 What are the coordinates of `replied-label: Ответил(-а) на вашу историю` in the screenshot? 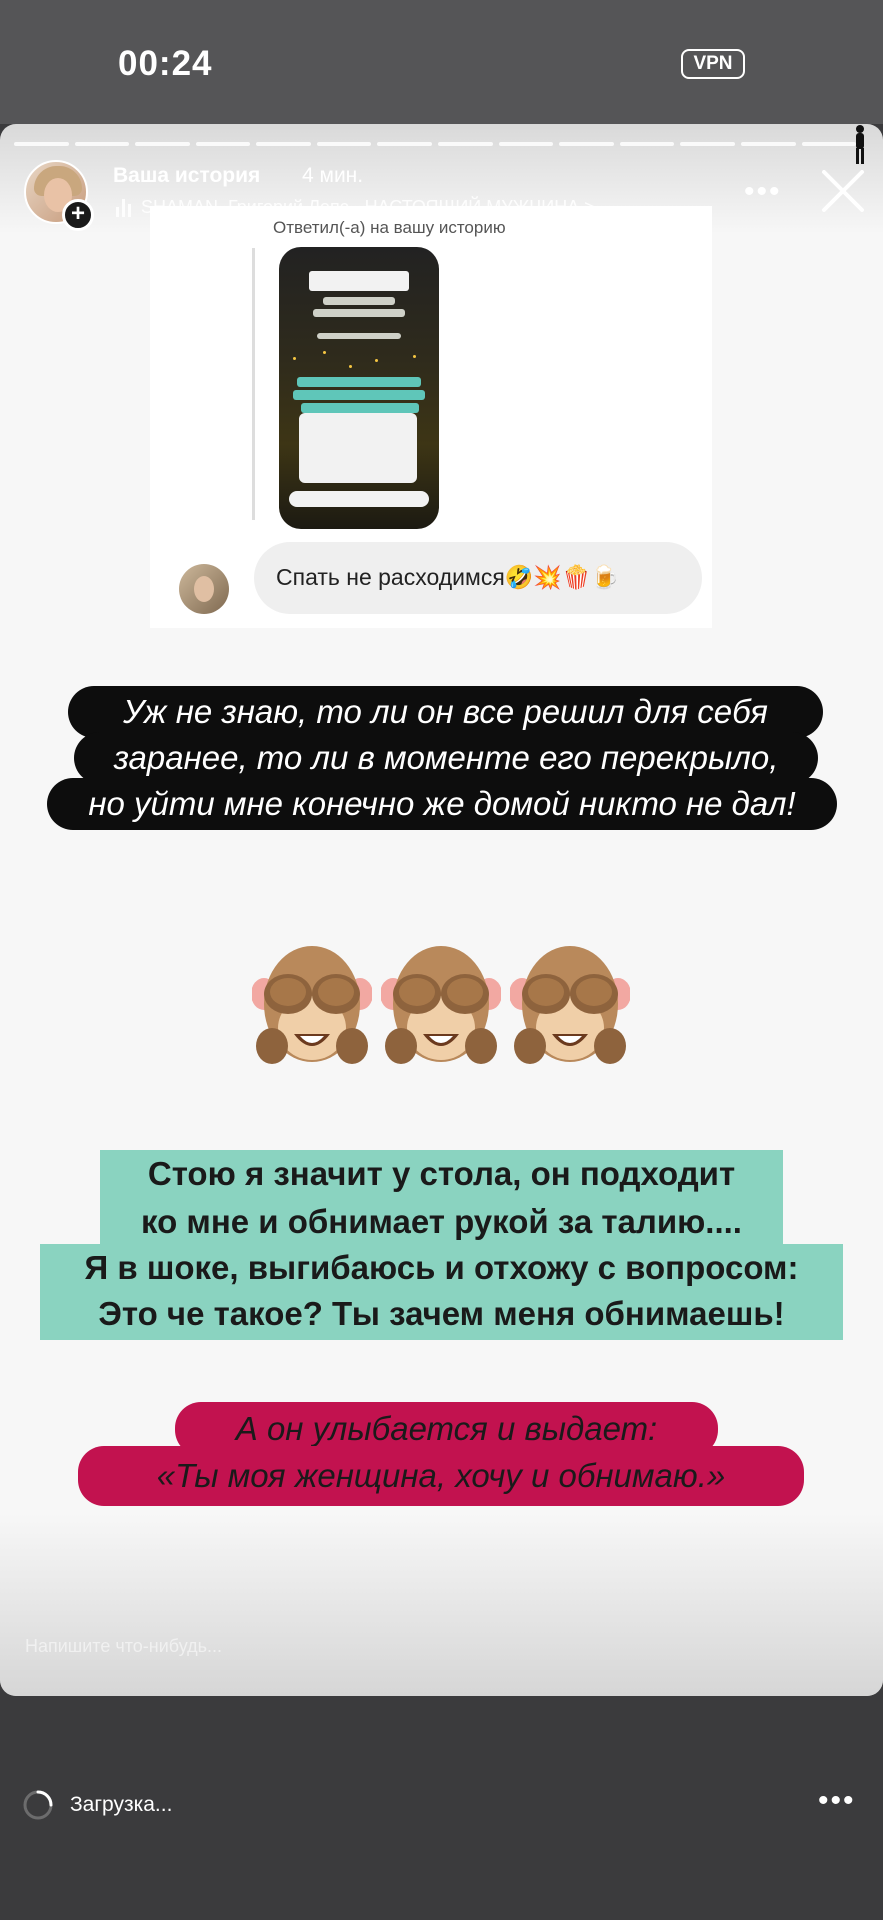 It's located at (389, 227).